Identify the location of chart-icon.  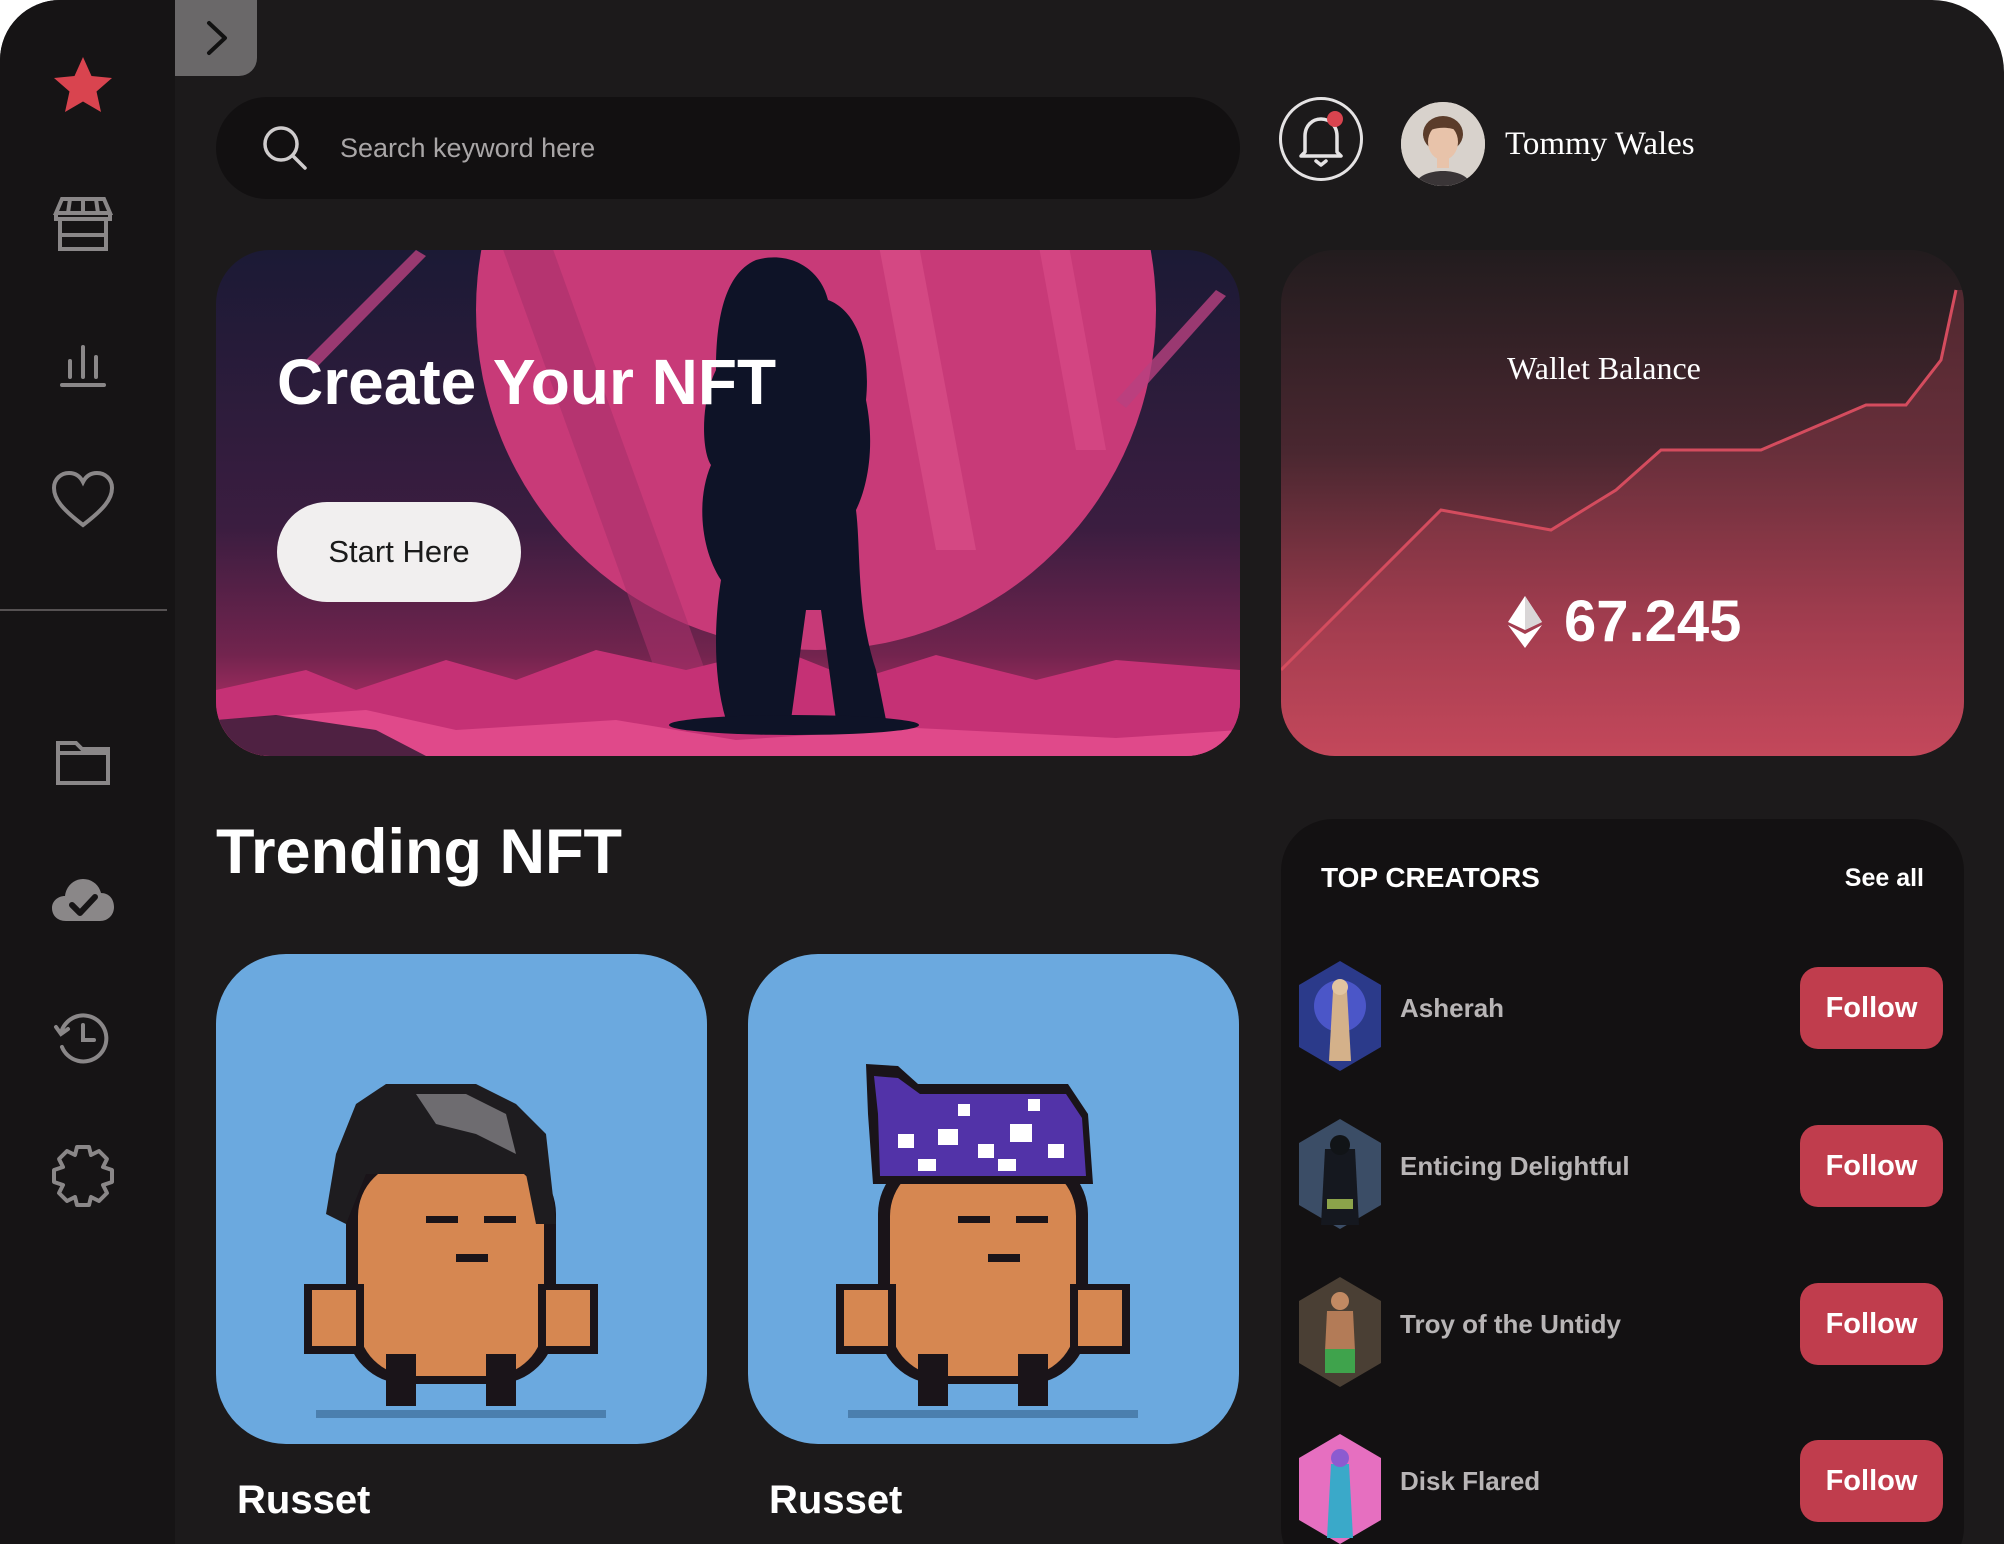
(83, 366).